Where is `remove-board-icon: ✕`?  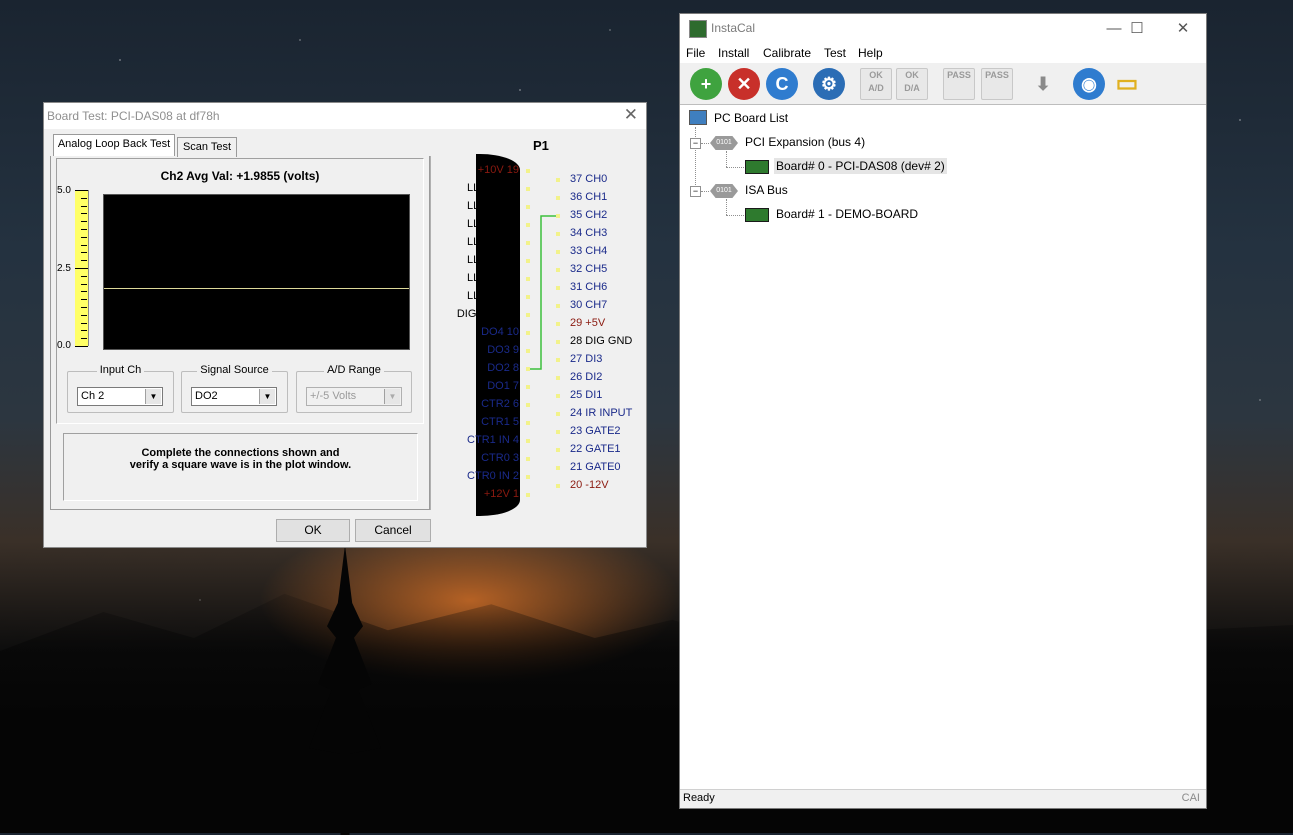
remove-board-icon: ✕ is located at coordinates (744, 84).